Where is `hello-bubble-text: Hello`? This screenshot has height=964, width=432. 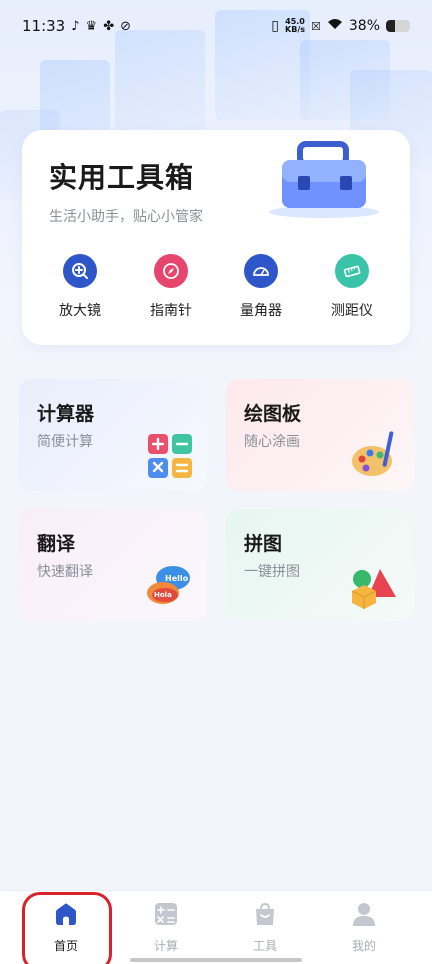 hello-bubble-text: Hello is located at coordinates (177, 578).